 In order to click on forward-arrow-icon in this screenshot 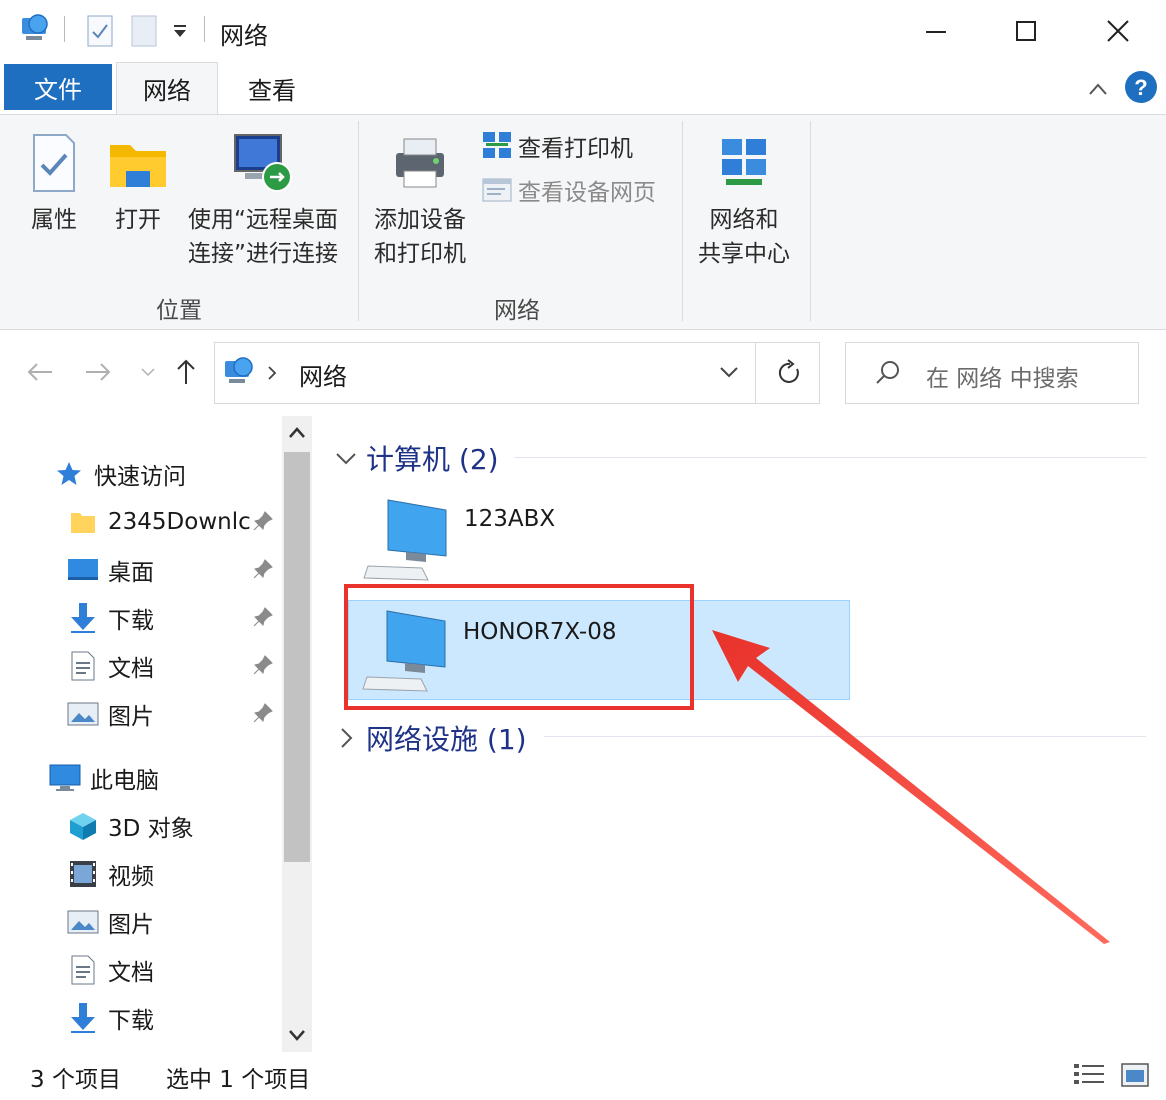, I will do `click(98, 372)`.